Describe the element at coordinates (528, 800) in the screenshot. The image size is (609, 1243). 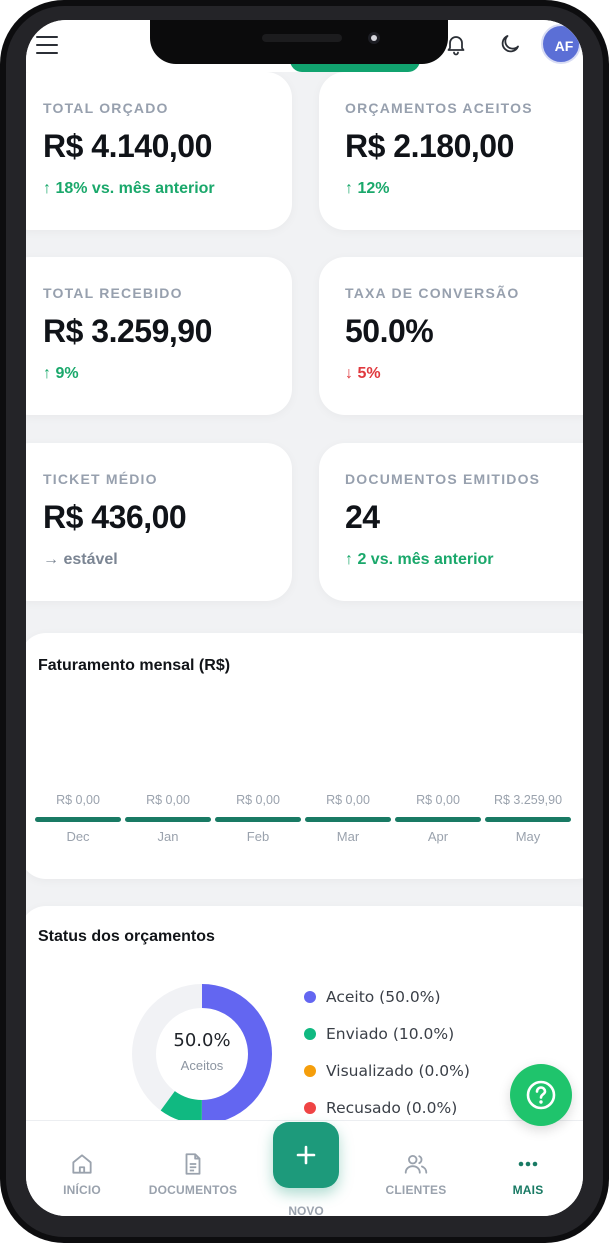
I see `bar-value-label: R$ 3.259,90` at that location.